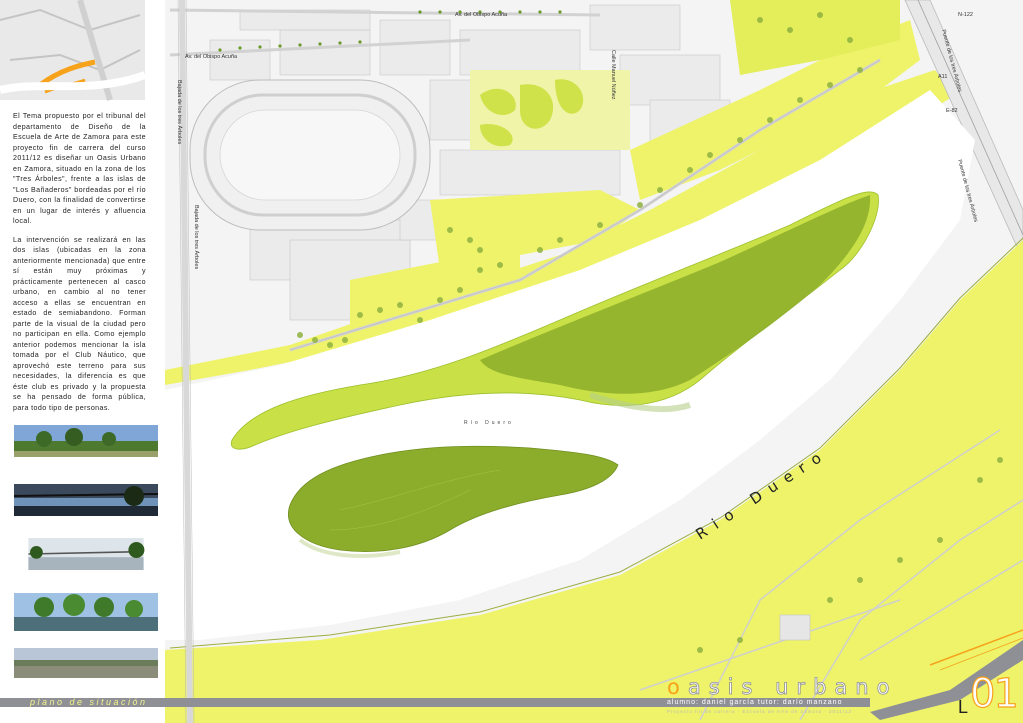 This screenshot has width=1023, height=723. I want to click on sheet-number: 01, so click(994, 694).